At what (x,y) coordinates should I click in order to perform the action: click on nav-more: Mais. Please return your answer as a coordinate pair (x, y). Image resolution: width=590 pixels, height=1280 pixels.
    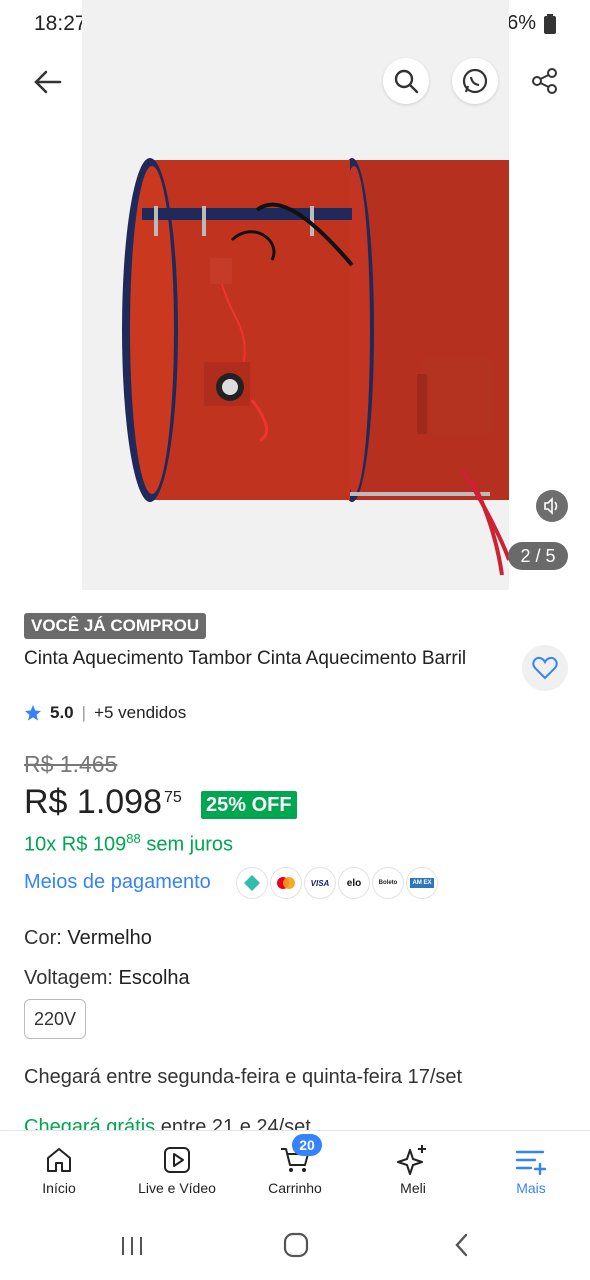
    Looking at the image, I should click on (531, 1168).